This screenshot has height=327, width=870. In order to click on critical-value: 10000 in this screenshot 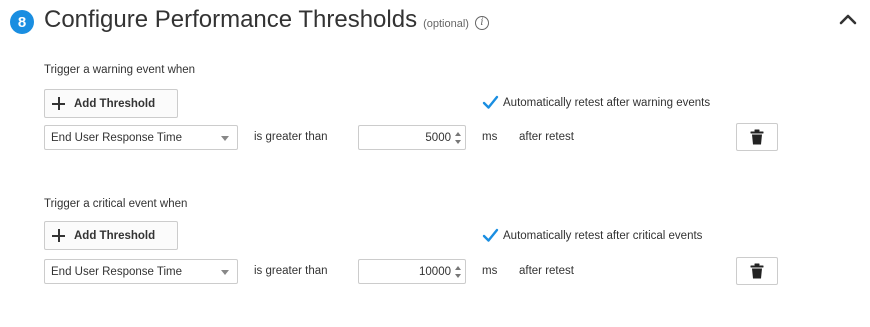, I will do `click(435, 271)`.